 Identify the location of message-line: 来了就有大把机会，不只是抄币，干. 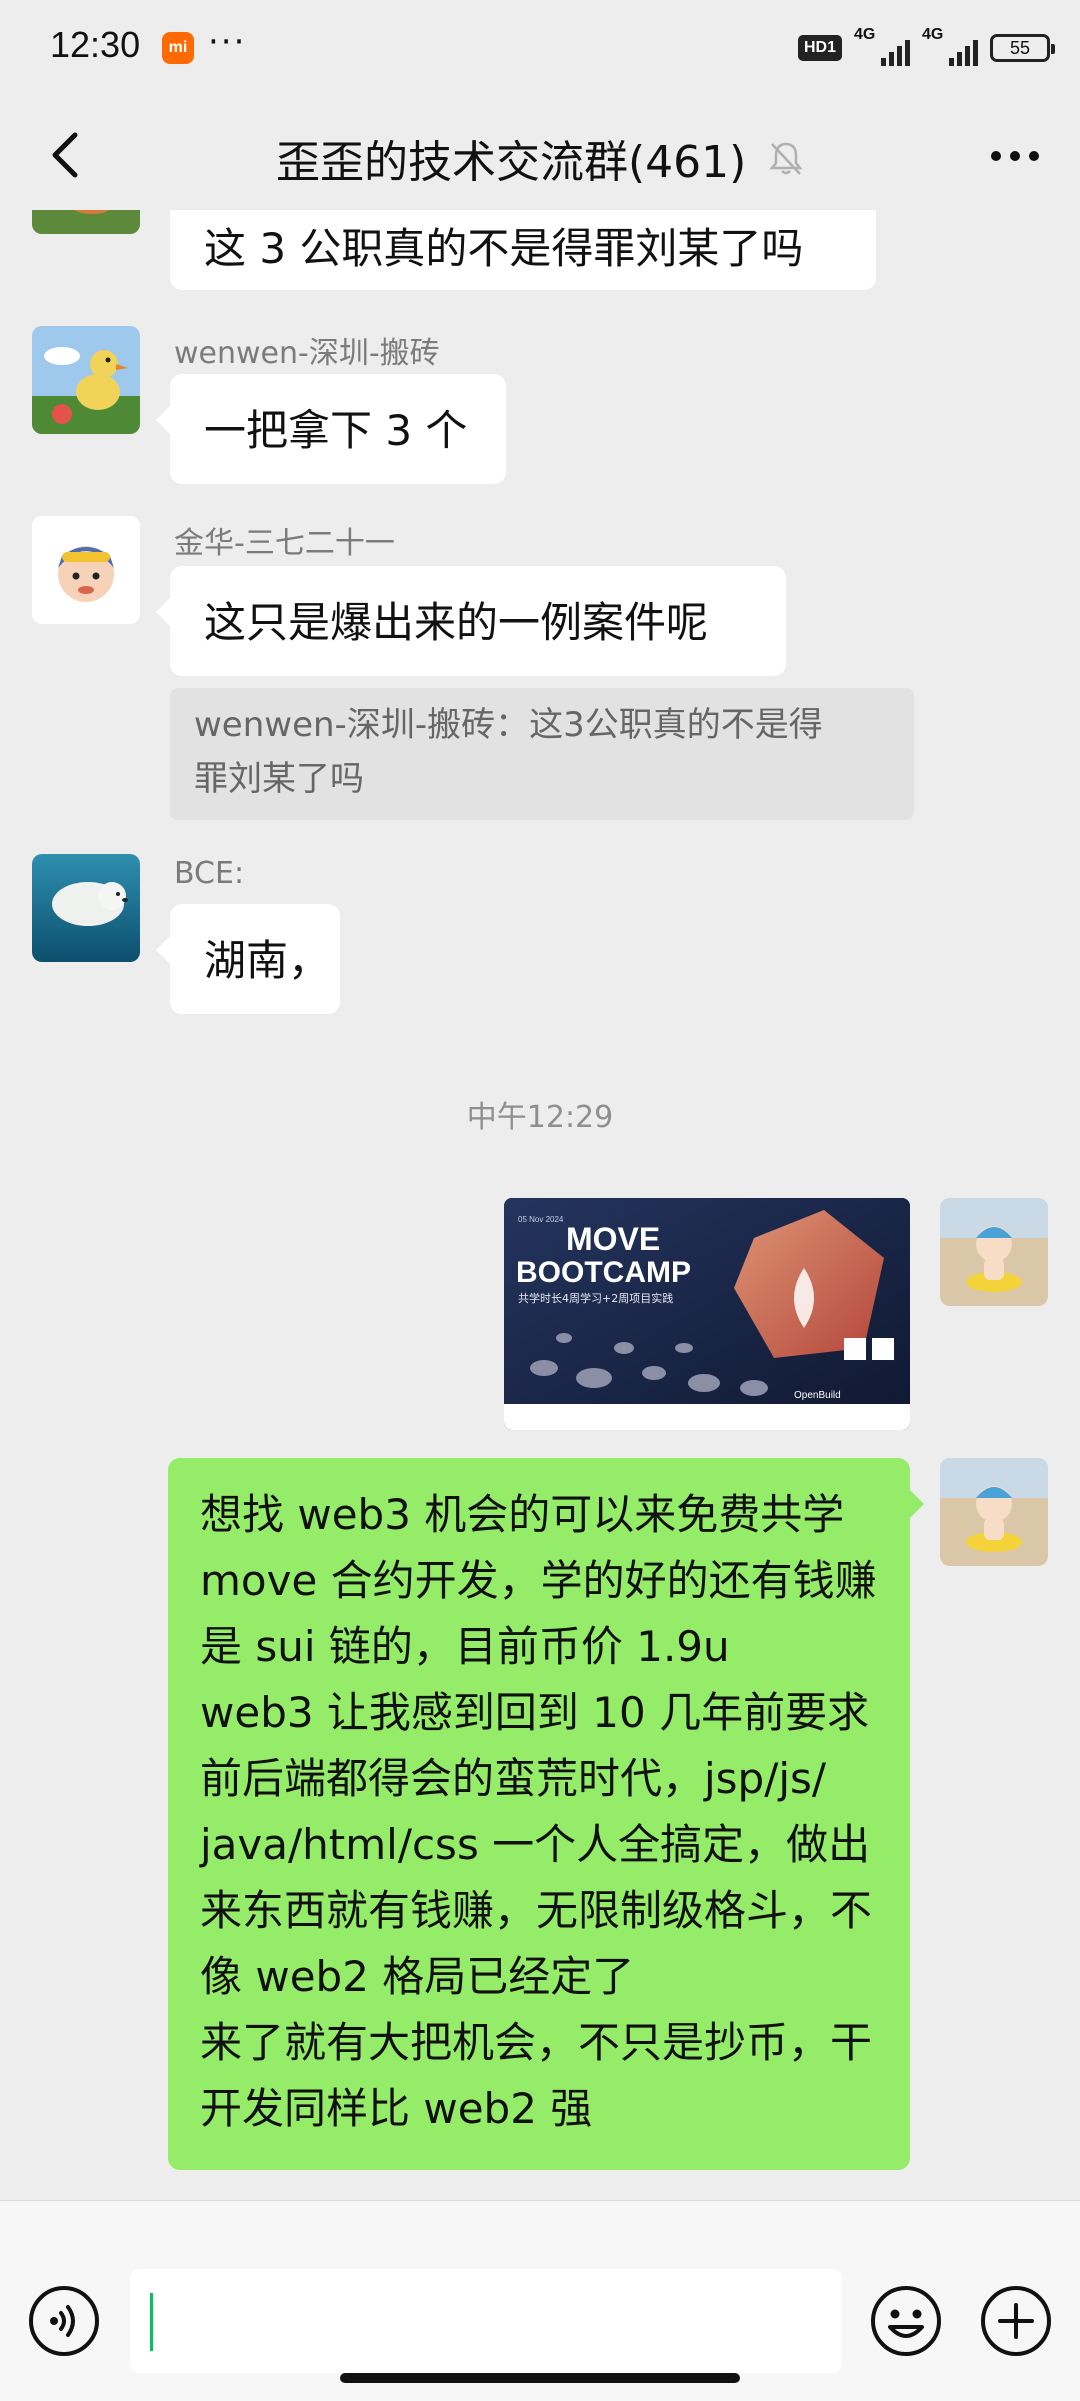
(536, 2042).